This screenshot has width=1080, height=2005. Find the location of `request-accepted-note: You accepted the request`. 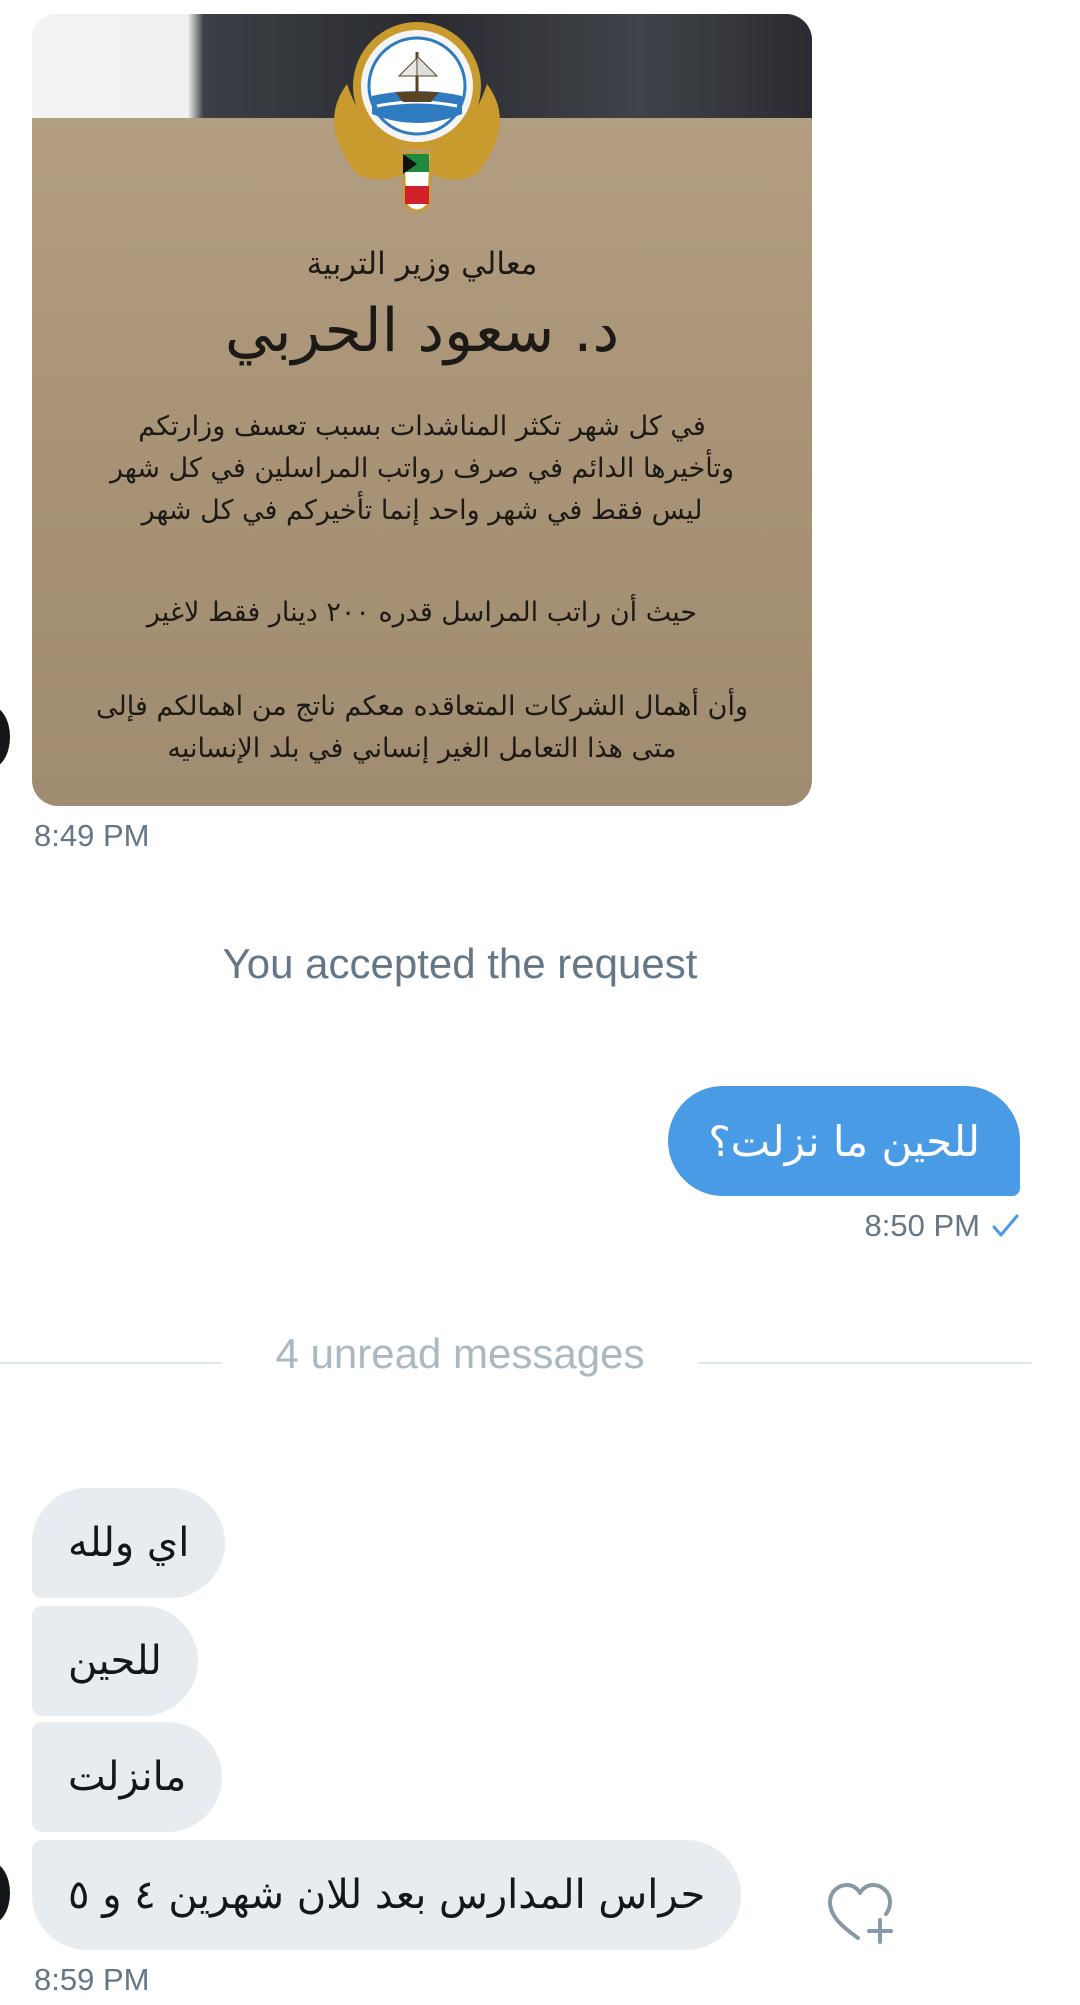

request-accepted-note: You accepted the request is located at coordinates (460, 963).